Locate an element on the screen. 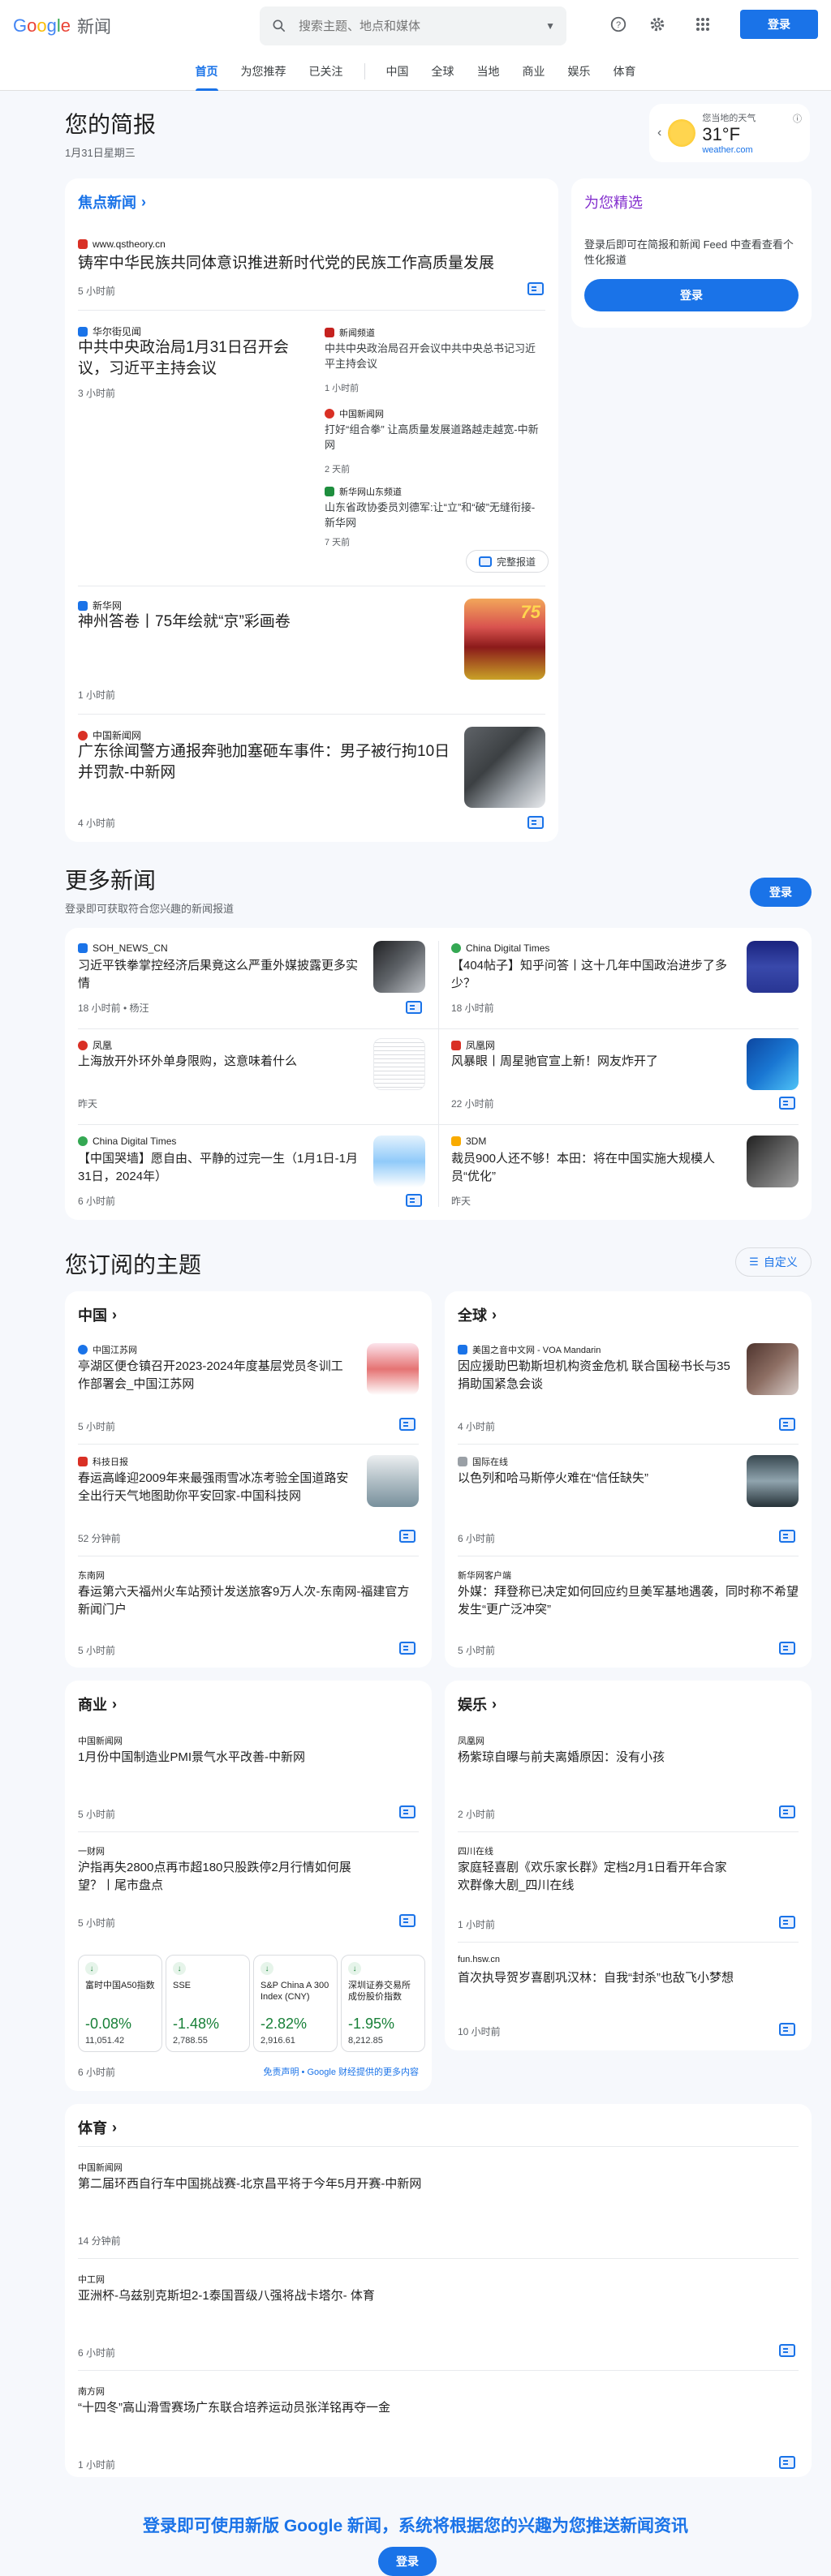 The height and width of the screenshot is (2576, 831). market-tile: ↓ SSE -1.48% 2,788.55 is located at coordinates (208, 2004).